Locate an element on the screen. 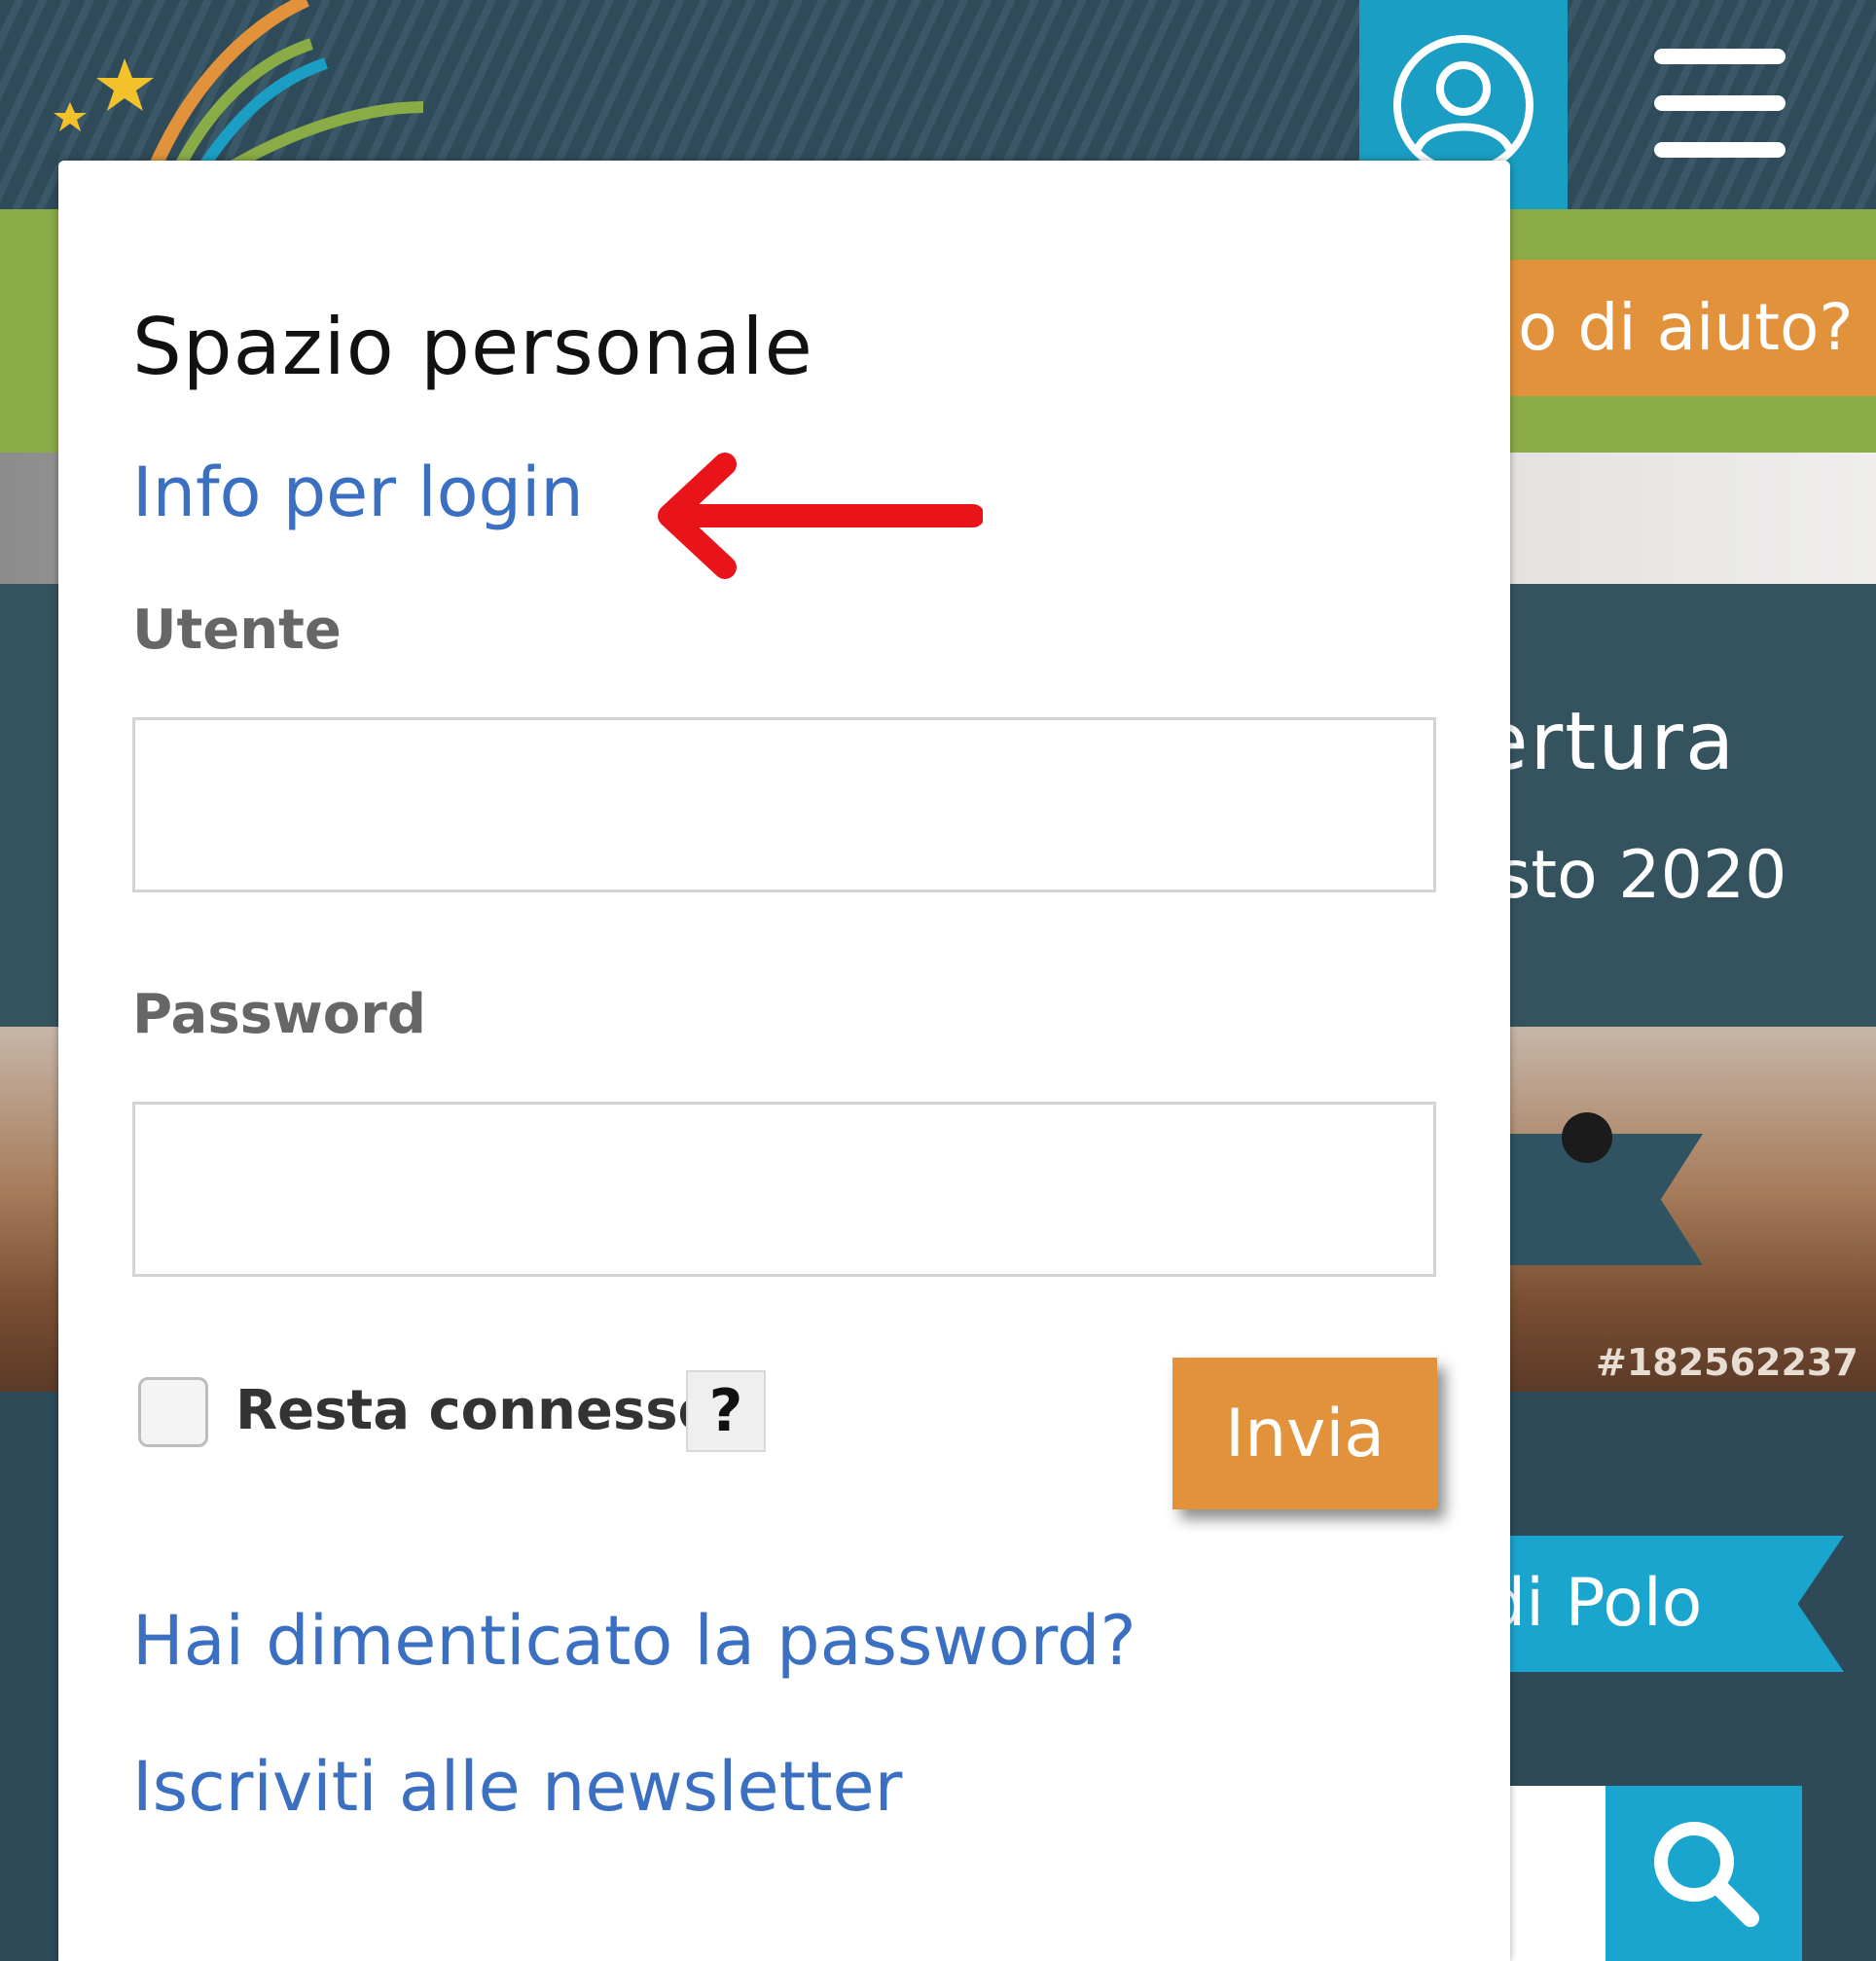 This screenshot has width=1876, height=1961. username-label: Utente is located at coordinates (237, 631).